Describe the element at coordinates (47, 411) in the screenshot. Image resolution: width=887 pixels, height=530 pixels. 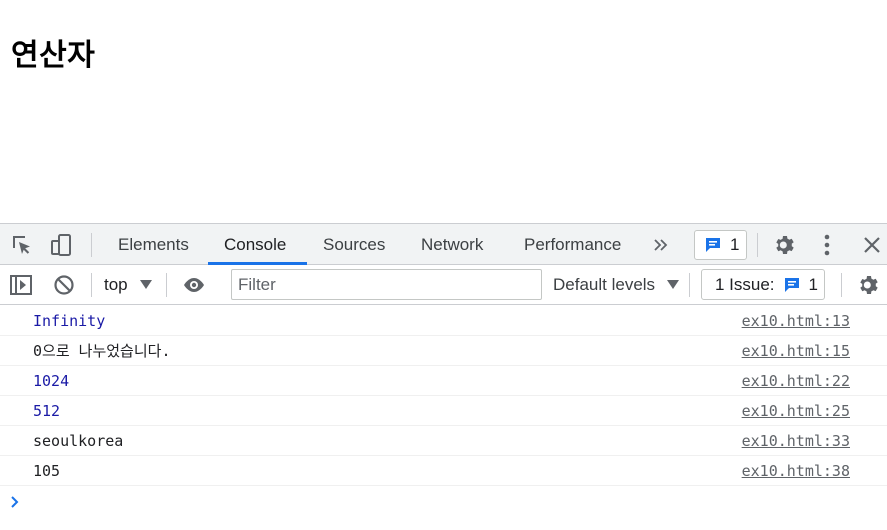
I see `console-message-text: 512` at that location.